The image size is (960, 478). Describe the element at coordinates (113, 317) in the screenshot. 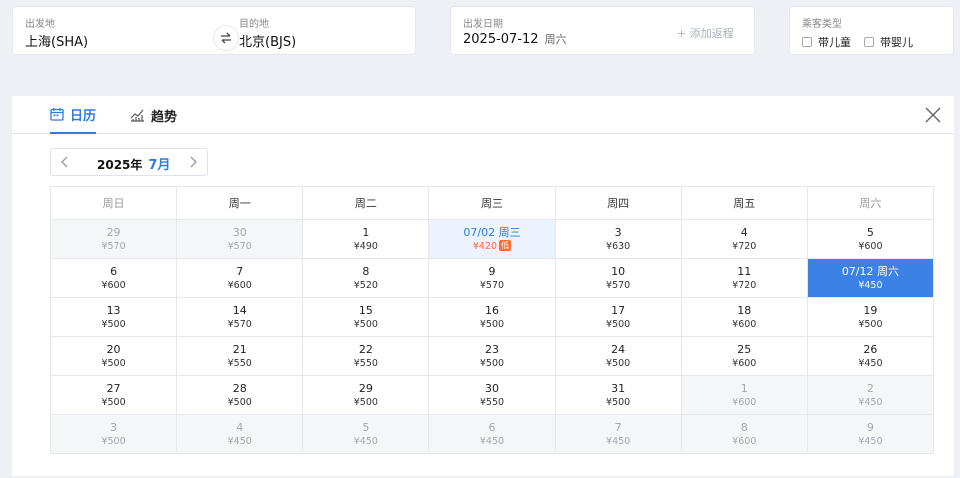

I see `calendar-day-cell: 13 ¥500` at that location.